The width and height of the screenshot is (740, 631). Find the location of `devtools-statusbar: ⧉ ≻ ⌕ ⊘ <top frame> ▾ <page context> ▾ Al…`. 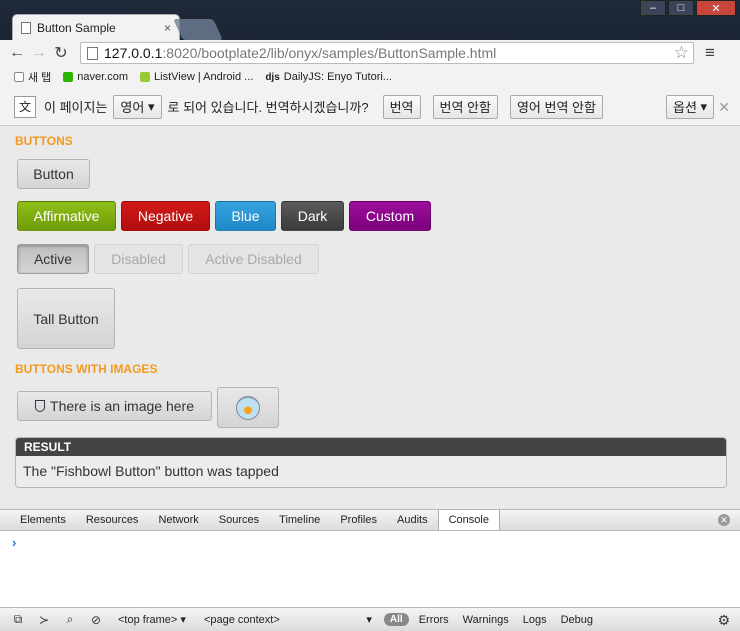

devtools-statusbar: ⧉ ≻ ⌕ ⊘ <top frame> ▾ <page context> ▾ Al… is located at coordinates (370, 619).